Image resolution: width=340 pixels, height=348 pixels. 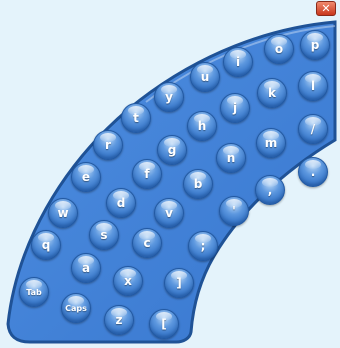 I want to click on key-a: a, so click(x=86, y=268).